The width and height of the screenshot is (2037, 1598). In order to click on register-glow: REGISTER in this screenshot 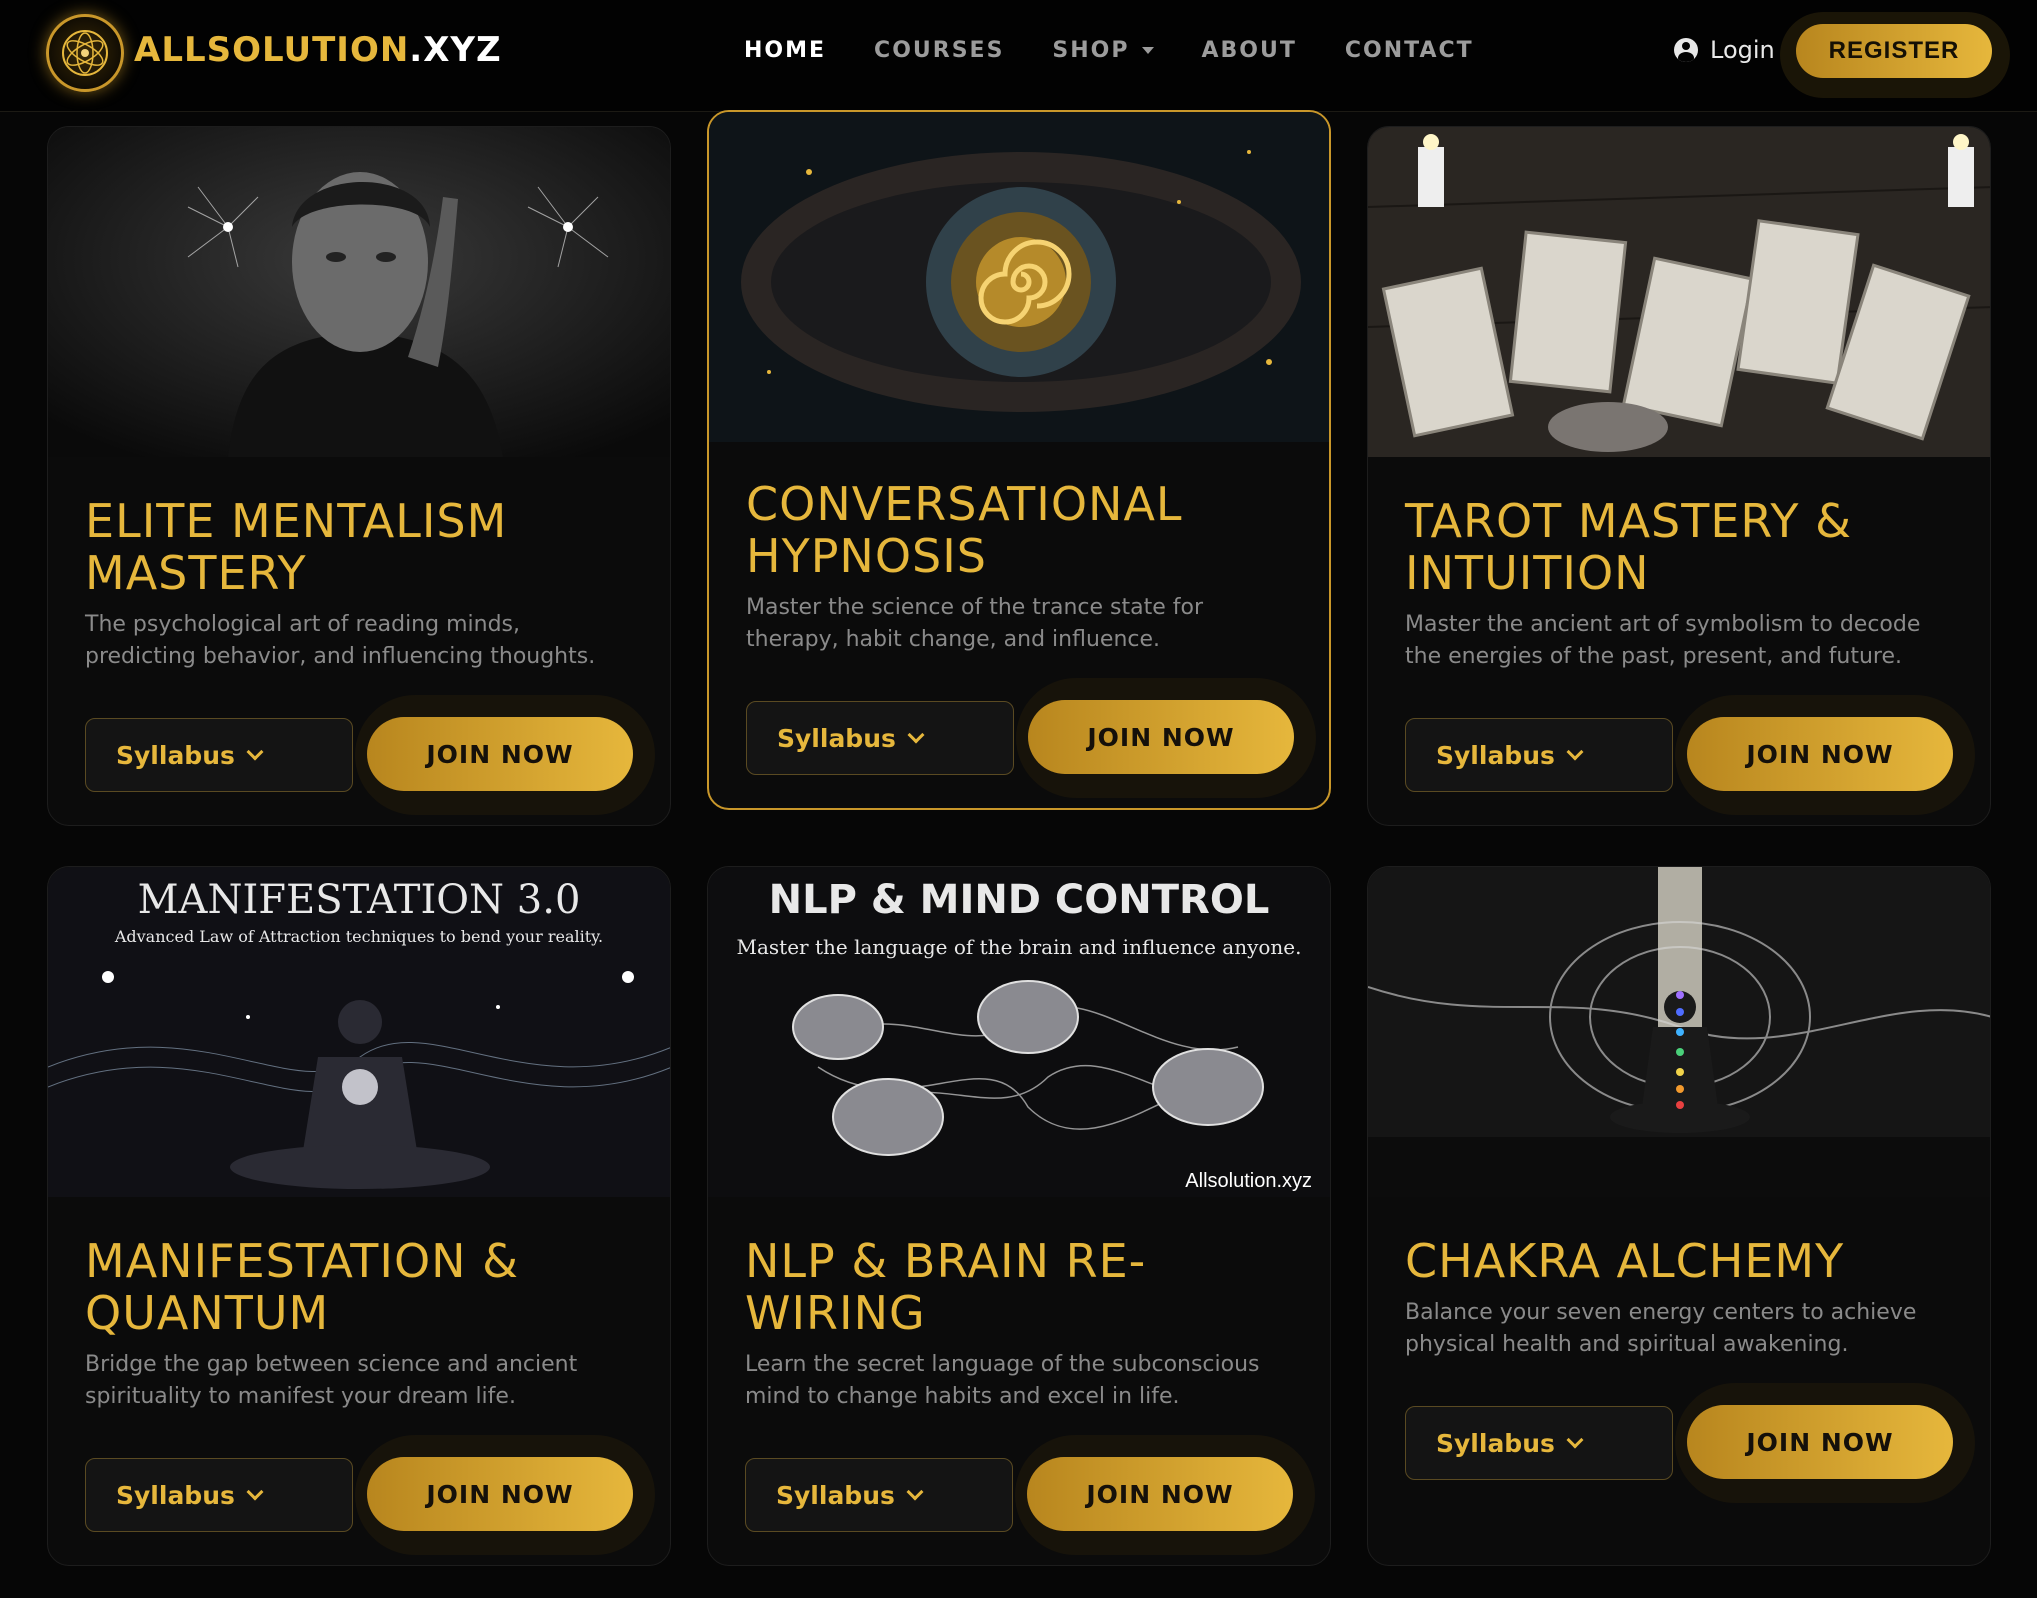, I will do `click(1895, 55)`.